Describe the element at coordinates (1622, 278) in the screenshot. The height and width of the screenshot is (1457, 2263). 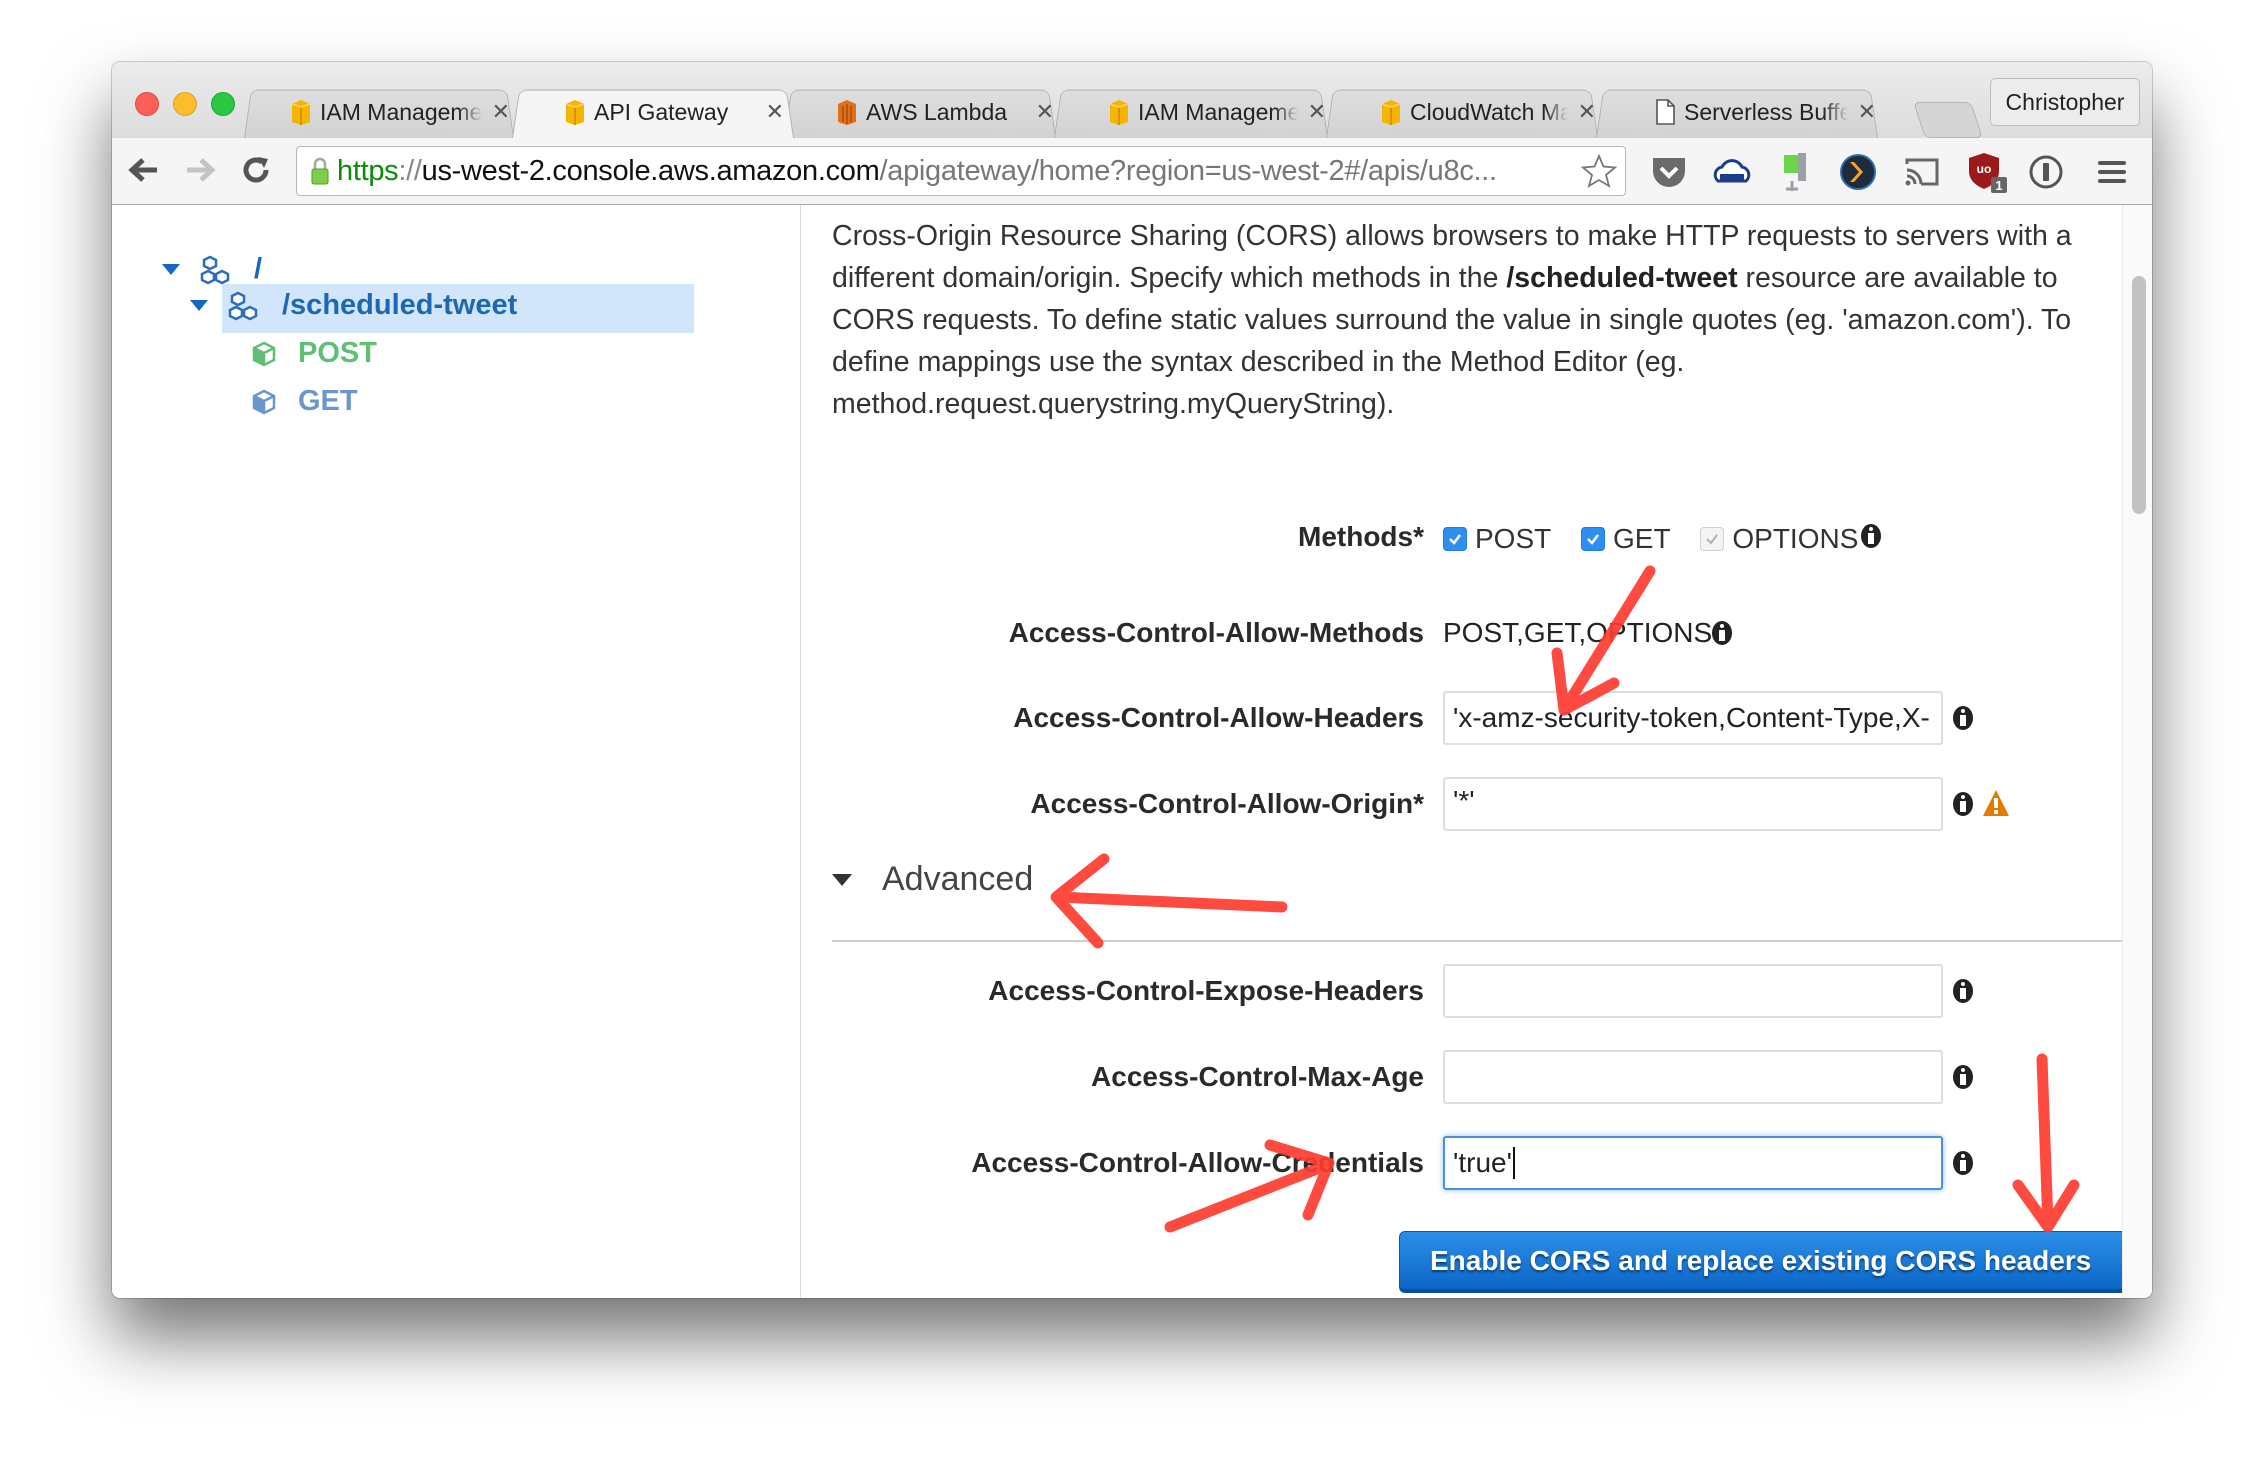
I see `description-resource: /scheduled-tweet` at that location.